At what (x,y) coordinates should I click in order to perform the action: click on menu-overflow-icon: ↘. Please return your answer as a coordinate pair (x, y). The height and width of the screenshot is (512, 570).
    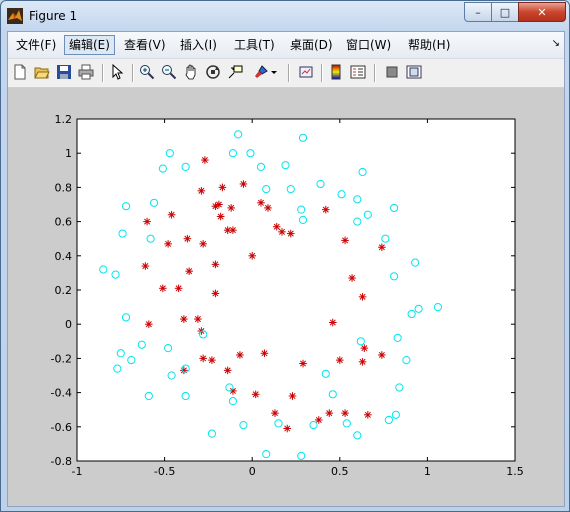
    Looking at the image, I should click on (556, 43).